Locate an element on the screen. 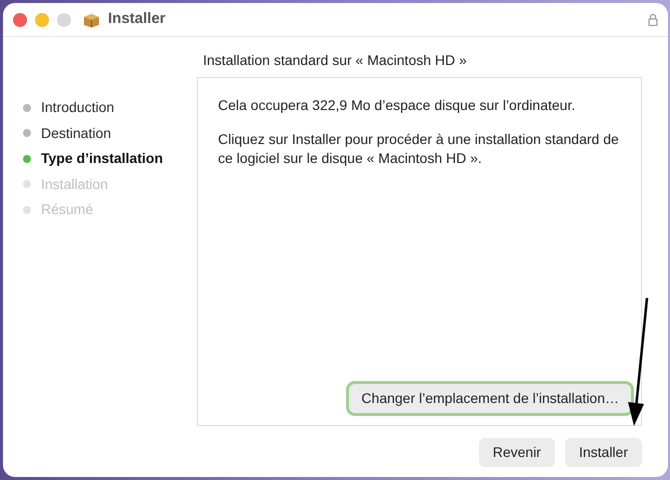 This screenshot has width=670, height=480. lock-icon is located at coordinates (653, 19).